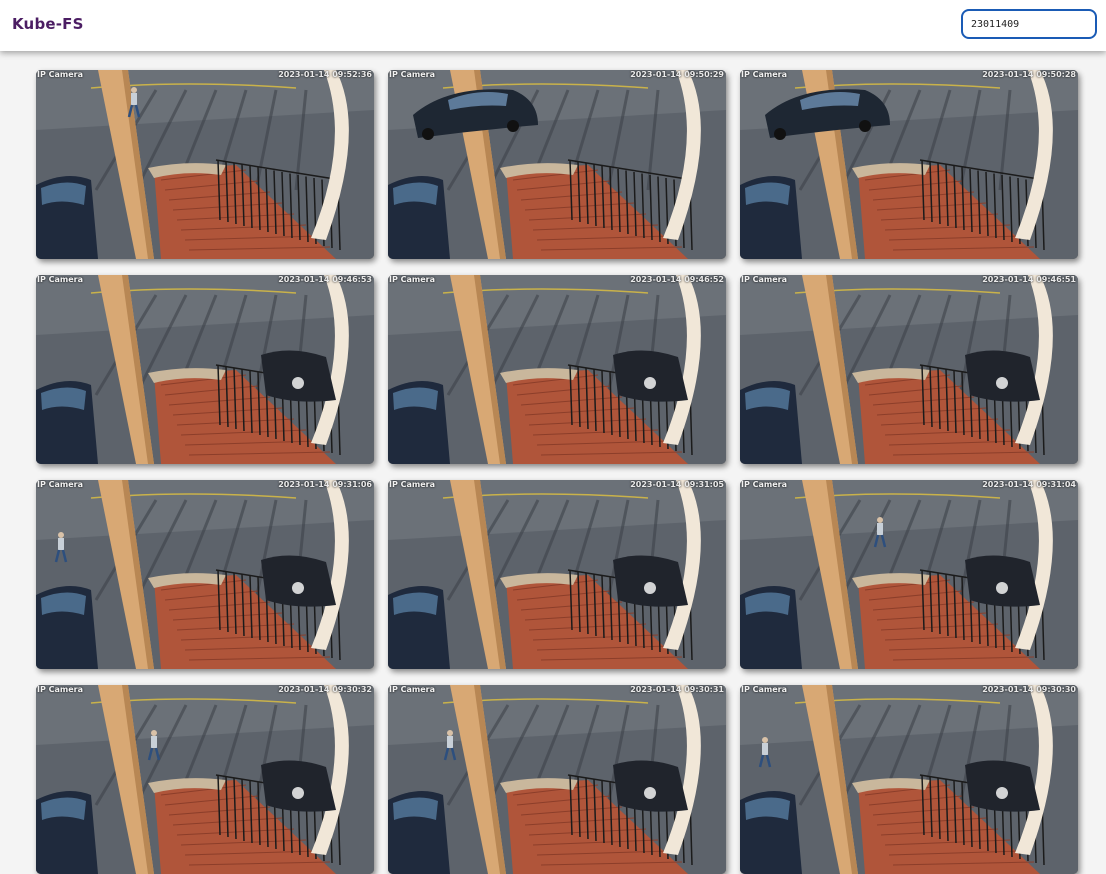 The image size is (1106, 874). What do you see at coordinates (1029, 279) in the screenshot?
I see `capture-timestamp: 2023-01-14 09:46:51` at bounding box center [1029, 279].